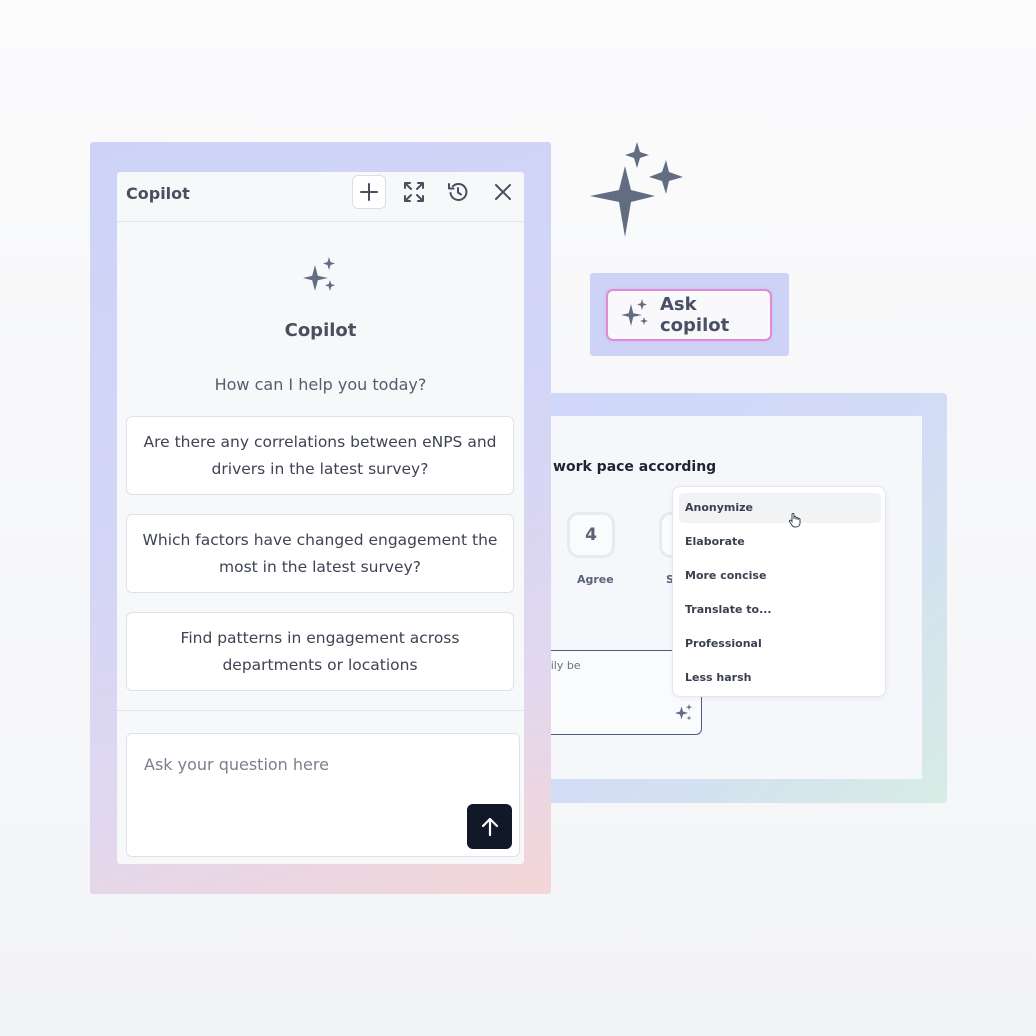  I want to click on plus-icon, so click(369, 192).